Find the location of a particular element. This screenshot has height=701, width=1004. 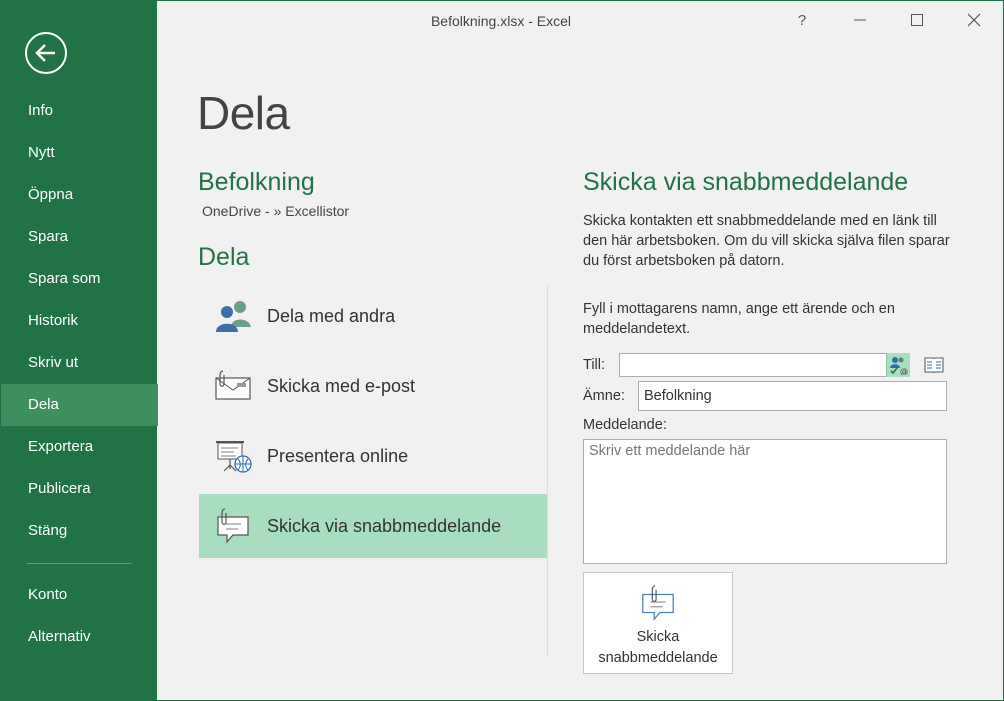

minimize-button is located at coordinates (860, 20).